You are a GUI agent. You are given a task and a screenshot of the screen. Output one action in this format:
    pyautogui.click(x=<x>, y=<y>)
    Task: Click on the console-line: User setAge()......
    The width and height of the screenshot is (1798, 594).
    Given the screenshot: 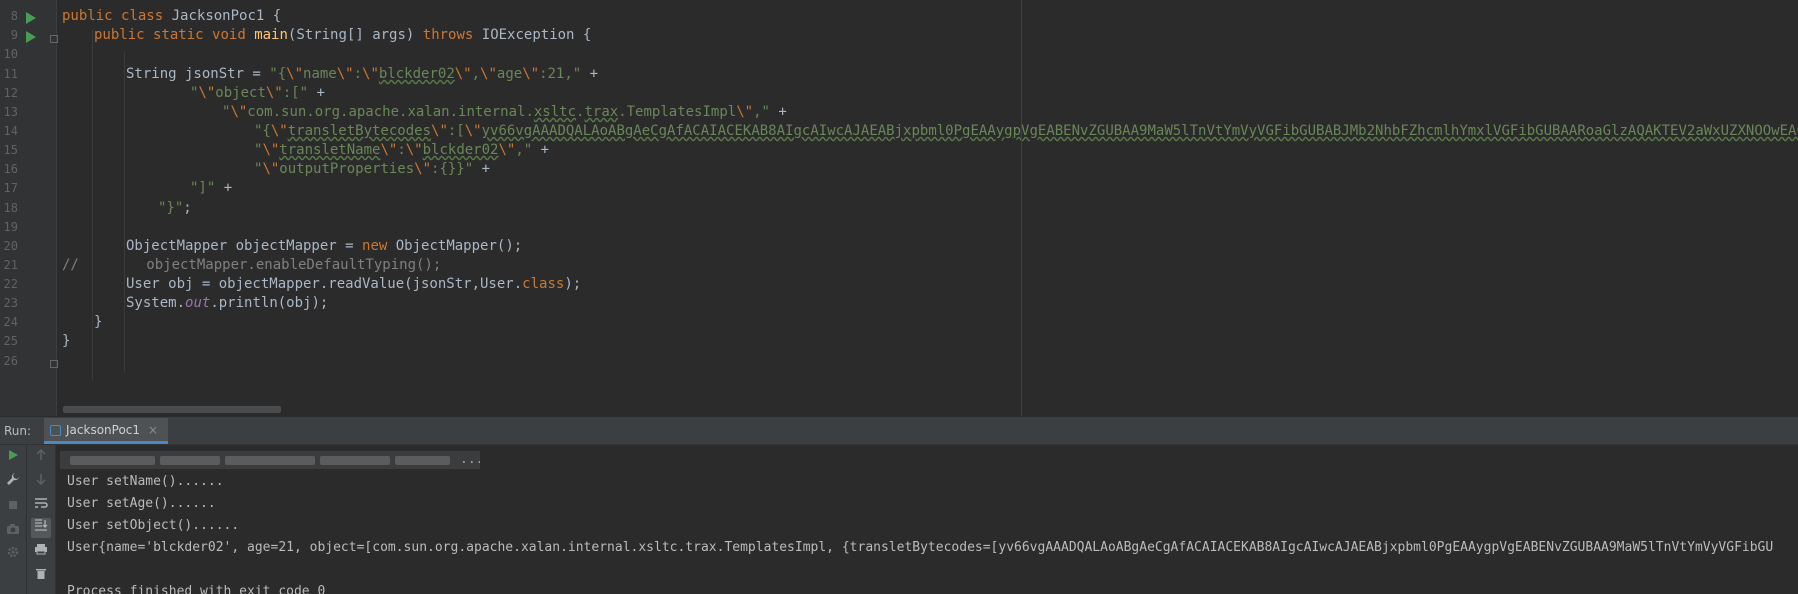 What is the action you would take?
    pyautogui.click(x=141, y=503)
    